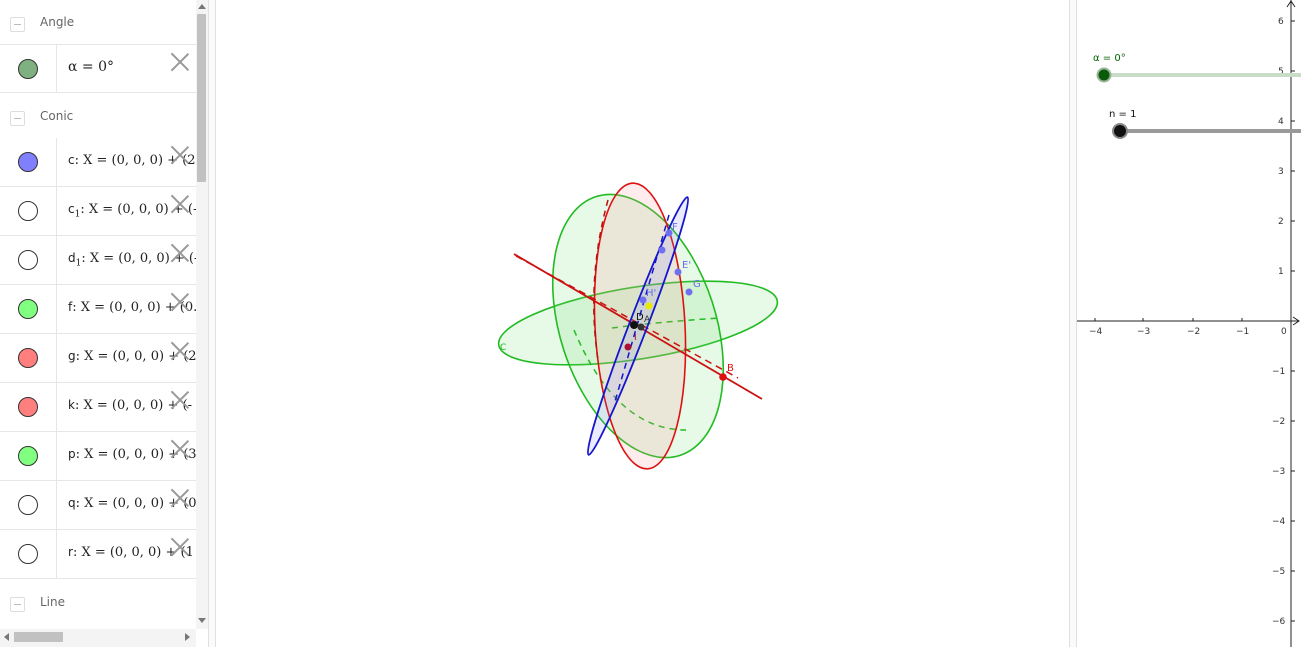 Image resolution: width=1301 pixels, height=647 pixels. What do you see at coordinates (202, 620) in the screenshot?
I see `scroll-down-arrow-icon` at bounding box center [202, 620].